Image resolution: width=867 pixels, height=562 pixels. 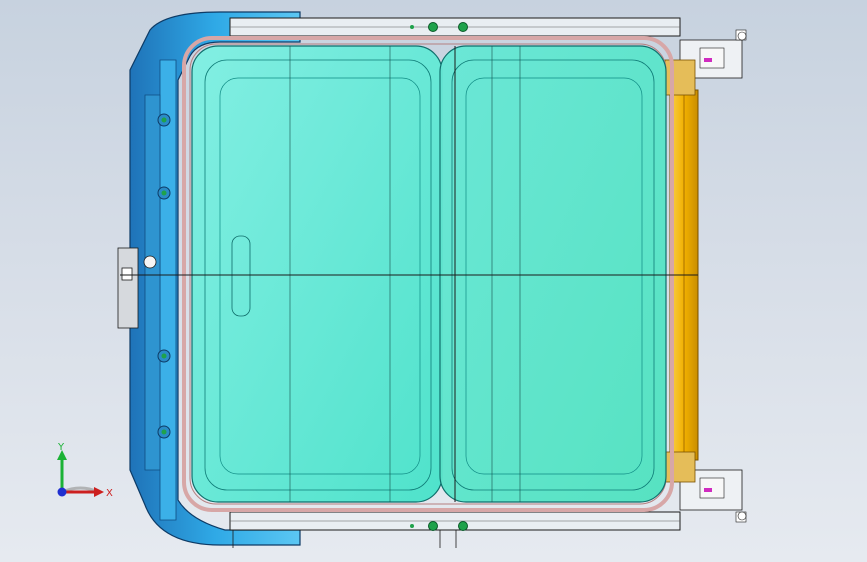 I want to click on axis-label-x: X, so click(x=109, y=493).